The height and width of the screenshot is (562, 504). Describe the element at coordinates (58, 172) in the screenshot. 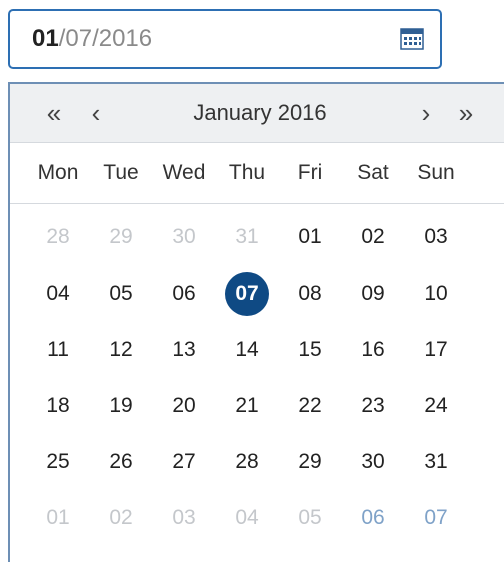

I see `weekday-mon: Mon` at that location.